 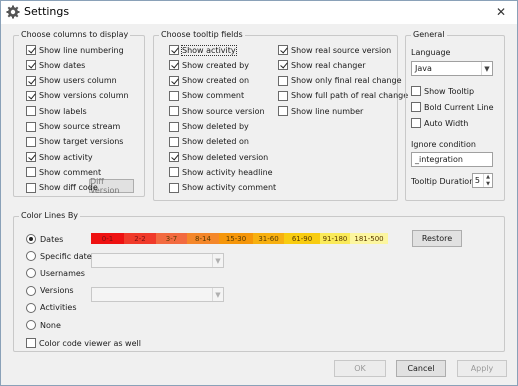 What do you see at coordinates (171, 238) in the screenshot?
I see `legend-segment: 3-7` at bounding box center [171, 238].